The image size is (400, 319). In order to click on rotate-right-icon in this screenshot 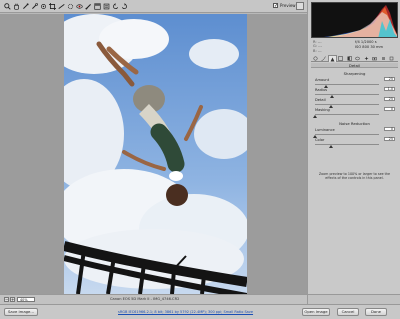, I will do `click(124, 6)`.